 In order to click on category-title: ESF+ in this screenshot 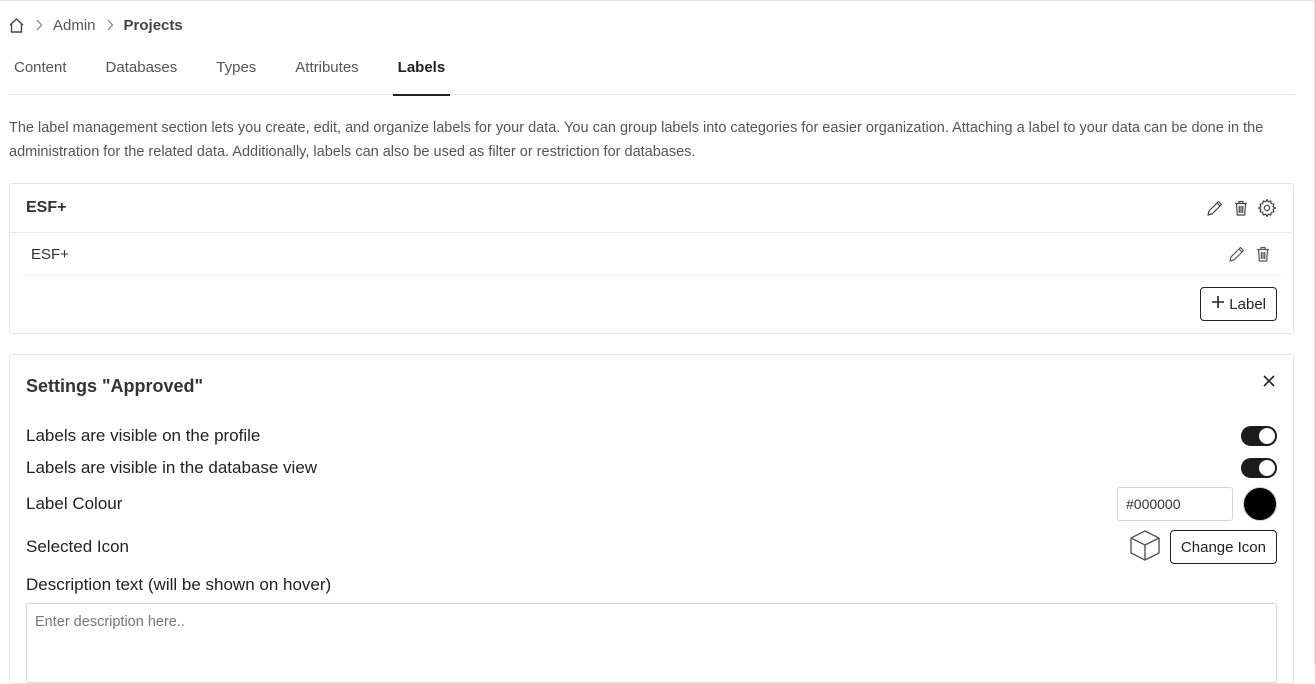, I will do `click(46, 207)`.